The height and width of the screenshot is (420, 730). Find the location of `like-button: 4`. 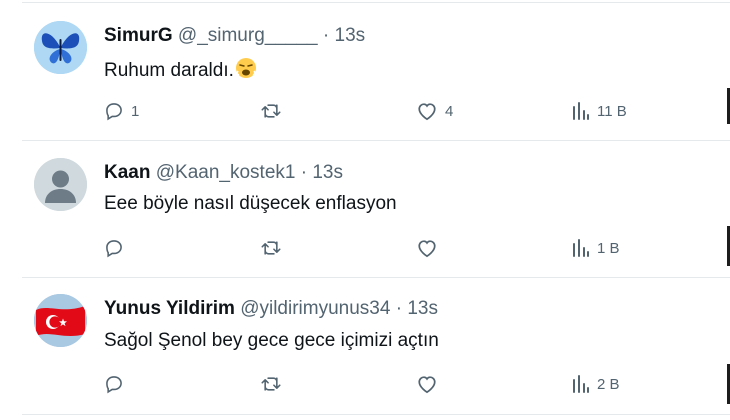

like-button: 4 is located at coordinates (434, 111).